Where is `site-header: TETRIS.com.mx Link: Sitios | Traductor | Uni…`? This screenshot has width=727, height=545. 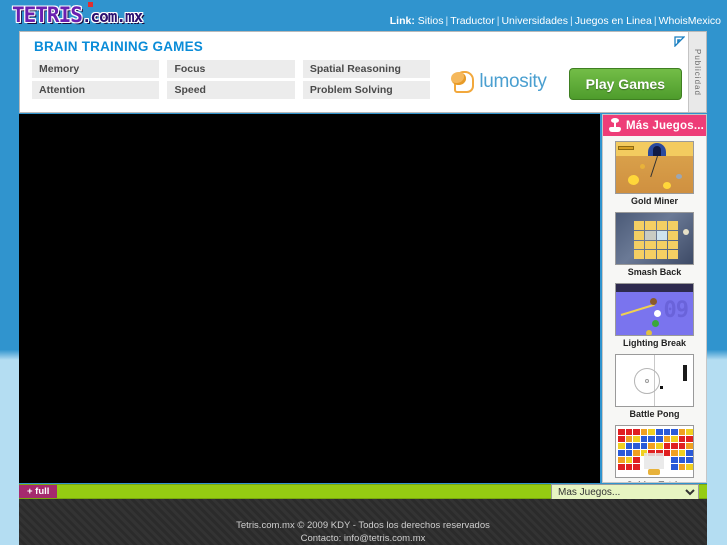 site-header: TETRIS.com.mx Link: Sitios | Traductor | Uni… is located at coordinates (363, 15).